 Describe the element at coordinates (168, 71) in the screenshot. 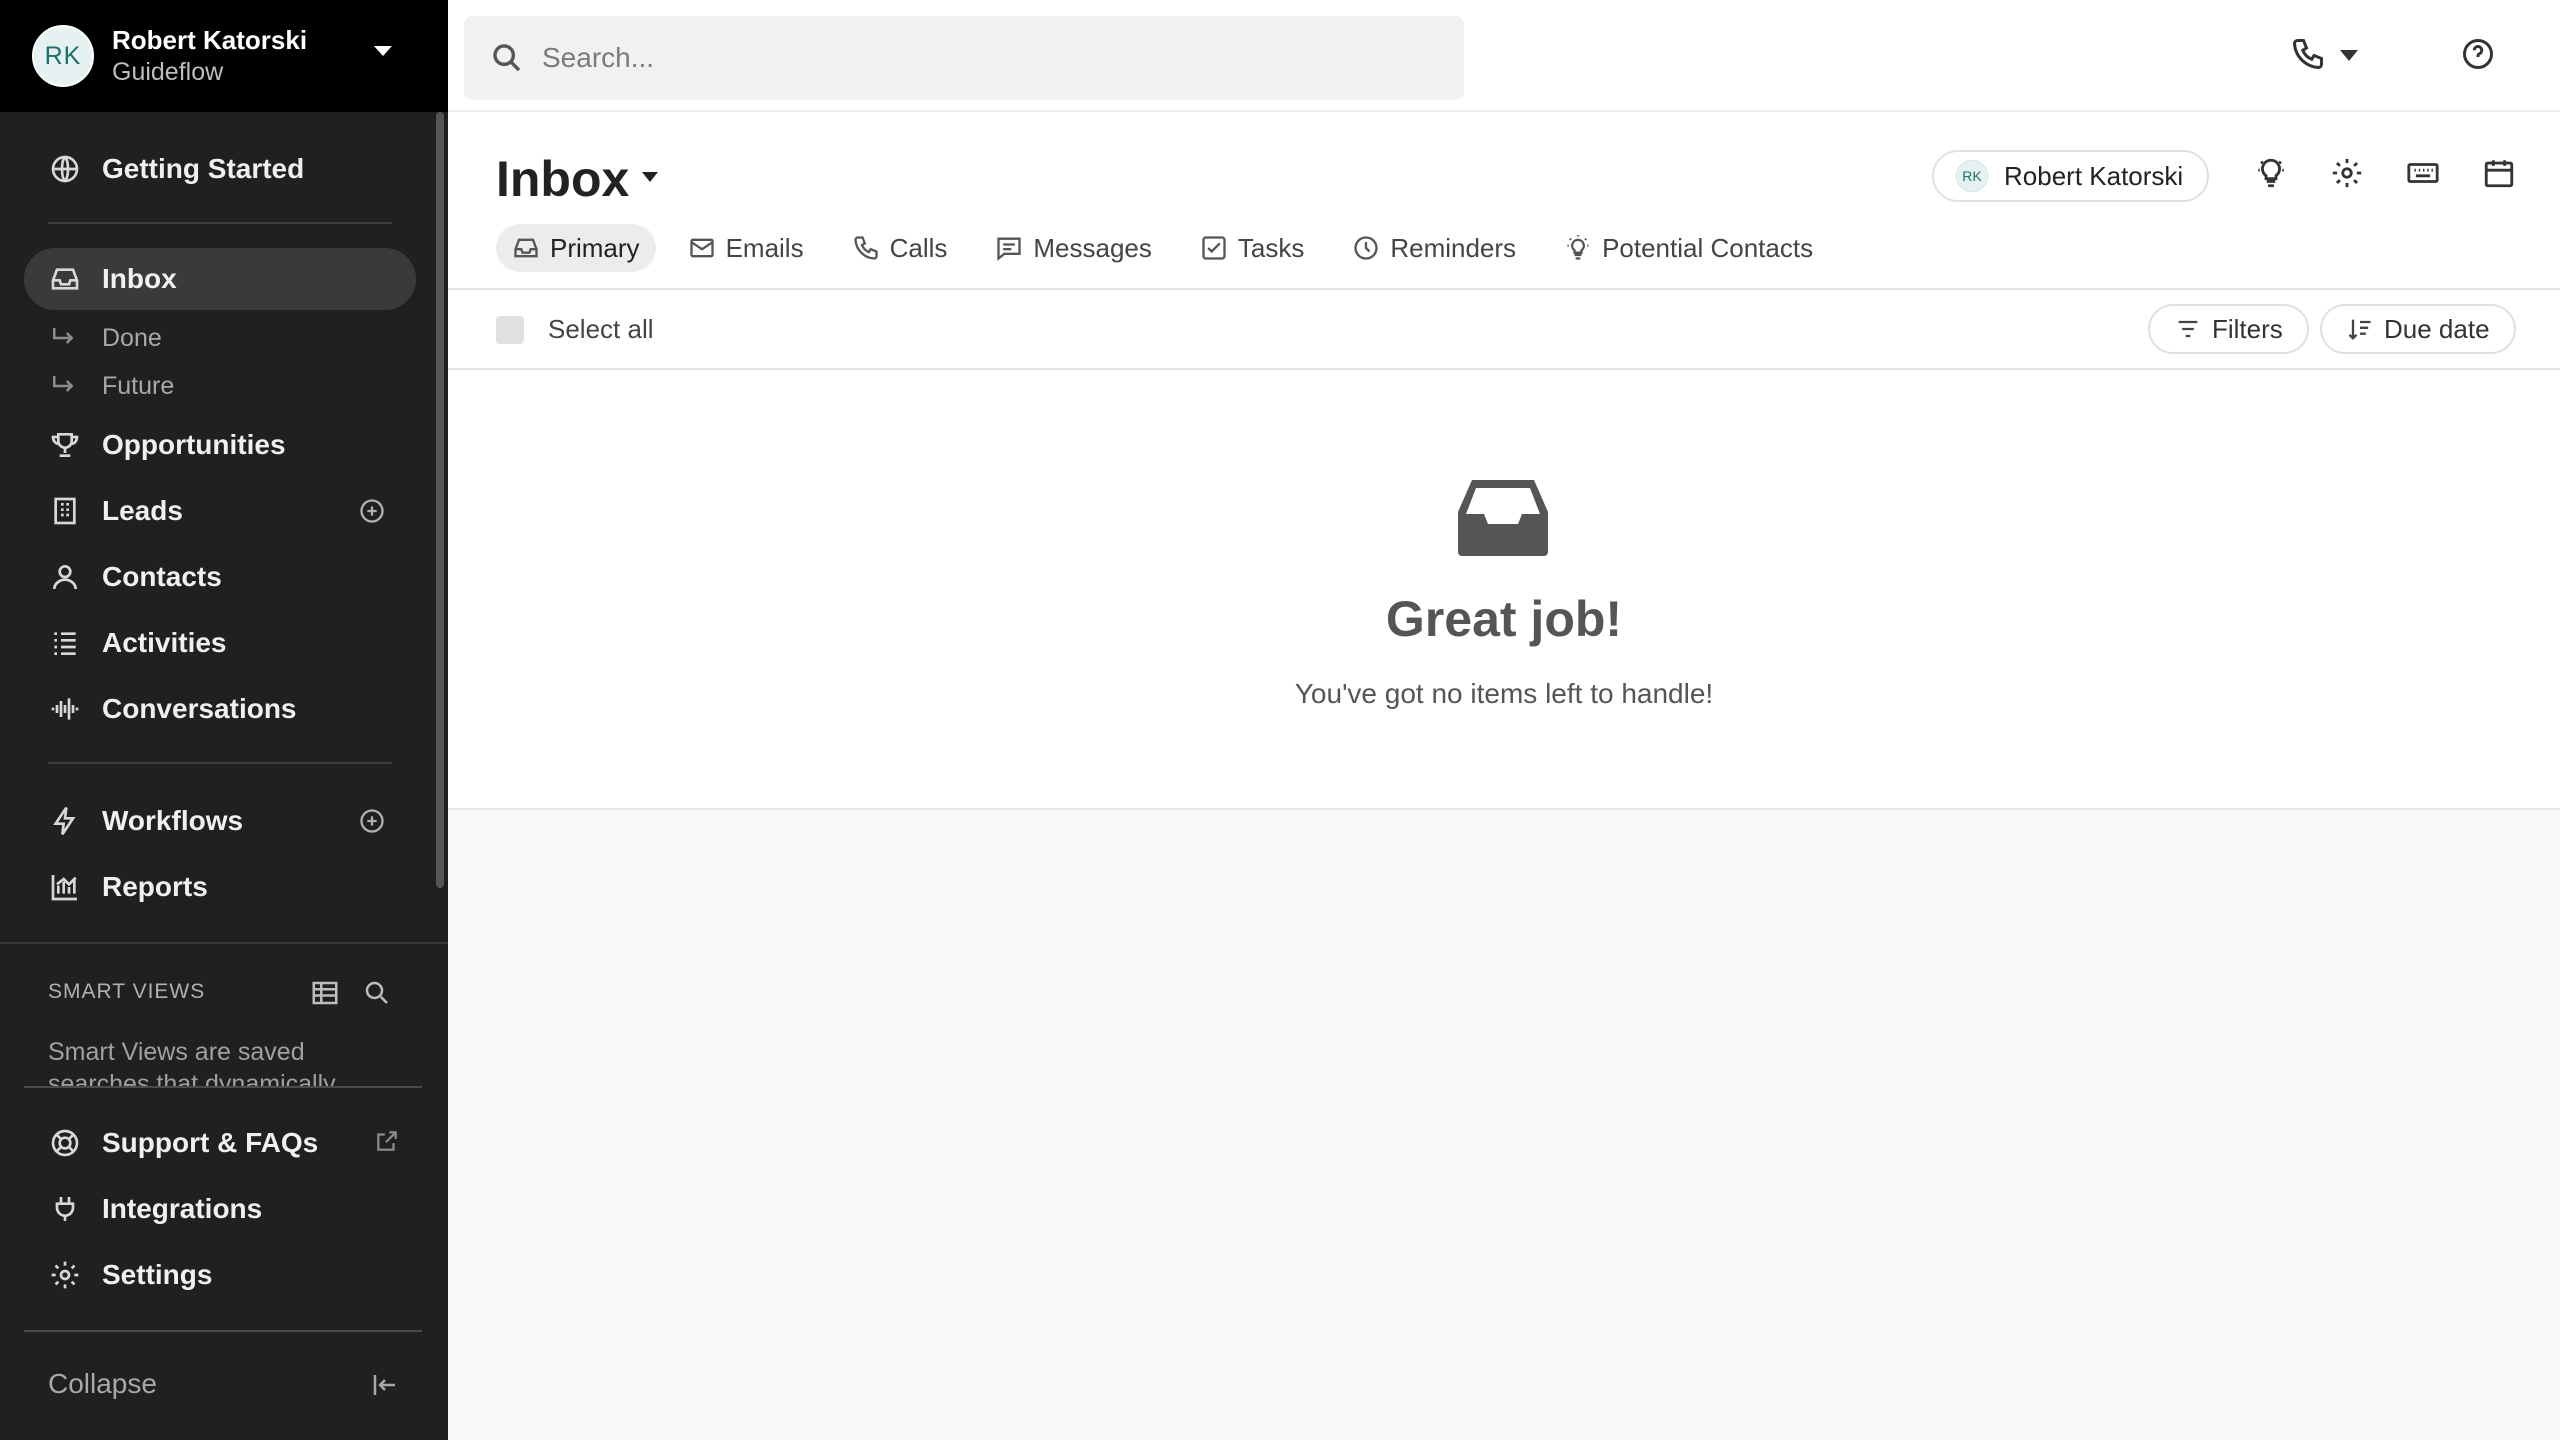

I see `account-org: Guideflow` at that location.